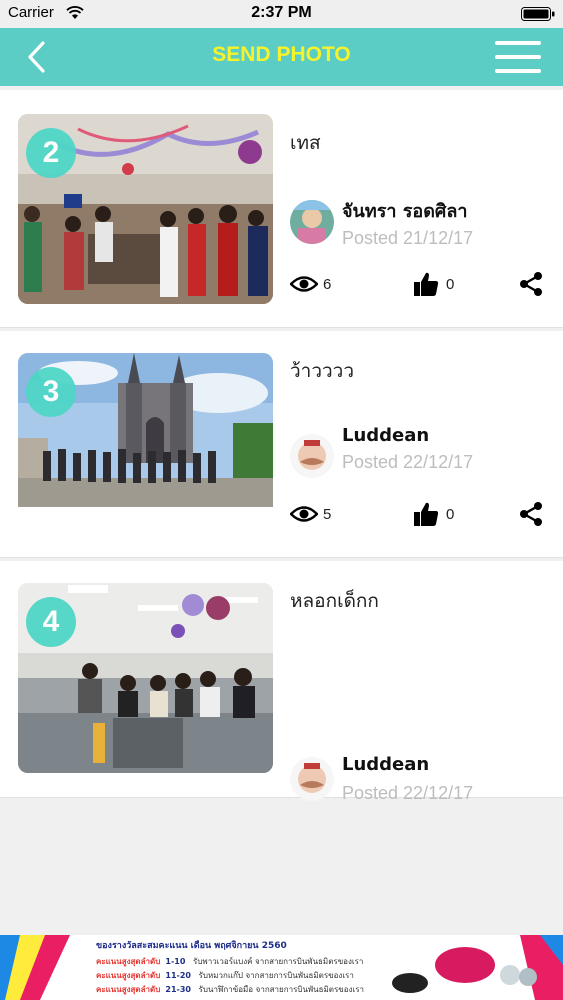 This screenshot has width=563, height=1000. Describe the element at coordinates (281, 54) in the screenshot. I see `page-title: SEND PHOTO` at that location.